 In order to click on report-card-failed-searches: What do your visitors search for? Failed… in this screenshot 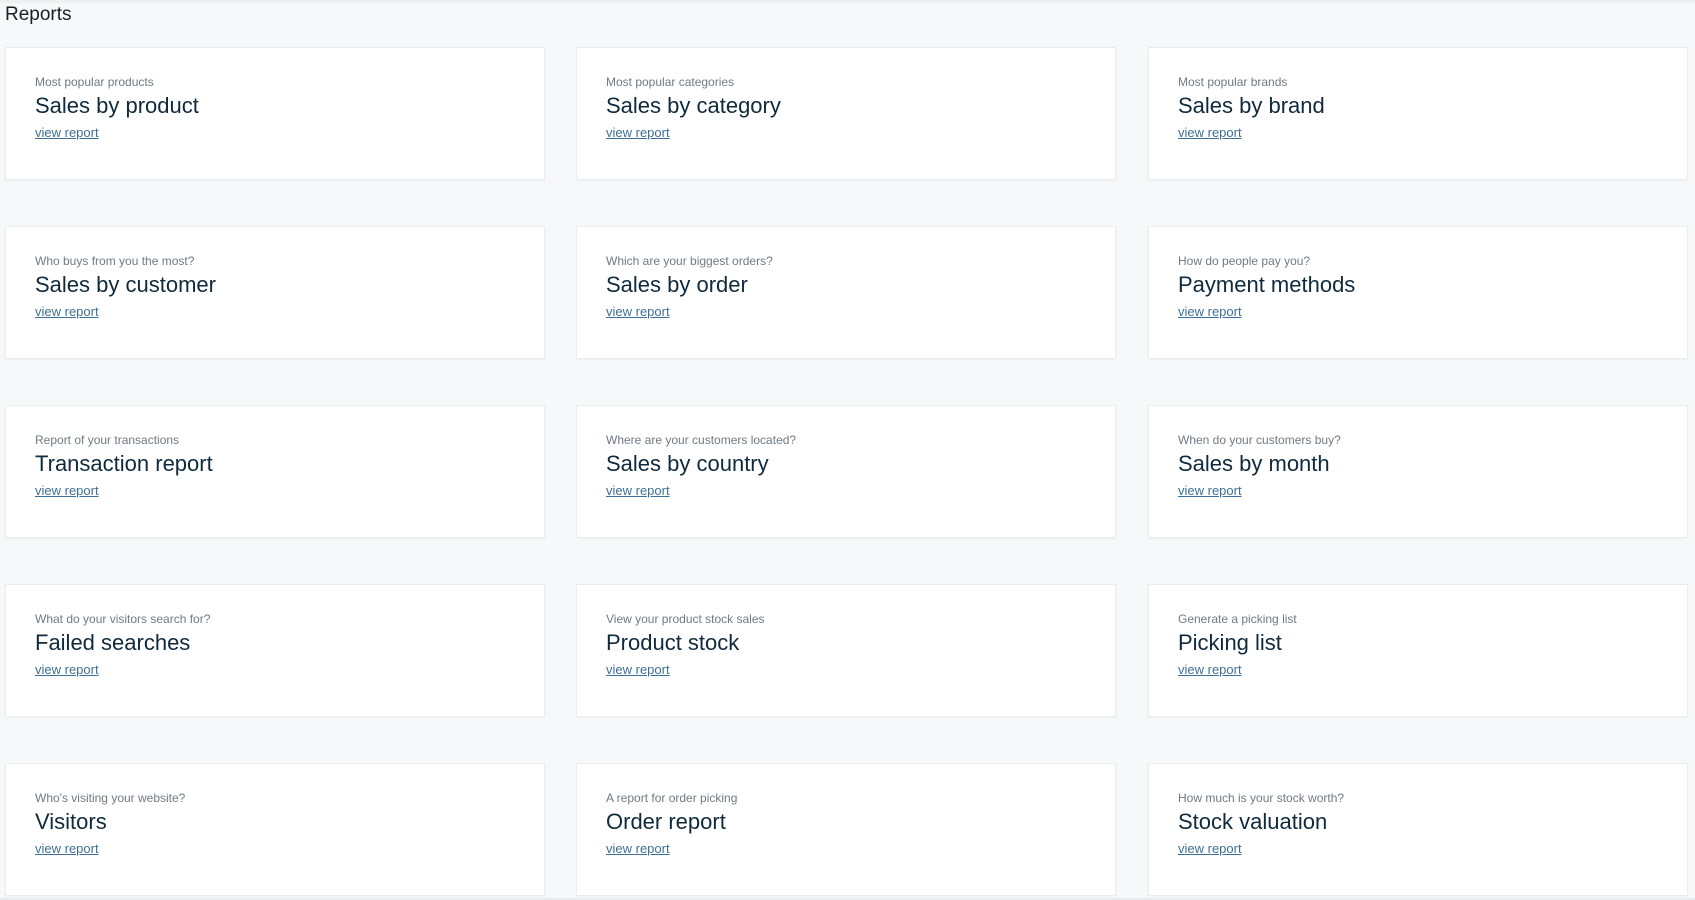, I will do `click(275, 650)`.